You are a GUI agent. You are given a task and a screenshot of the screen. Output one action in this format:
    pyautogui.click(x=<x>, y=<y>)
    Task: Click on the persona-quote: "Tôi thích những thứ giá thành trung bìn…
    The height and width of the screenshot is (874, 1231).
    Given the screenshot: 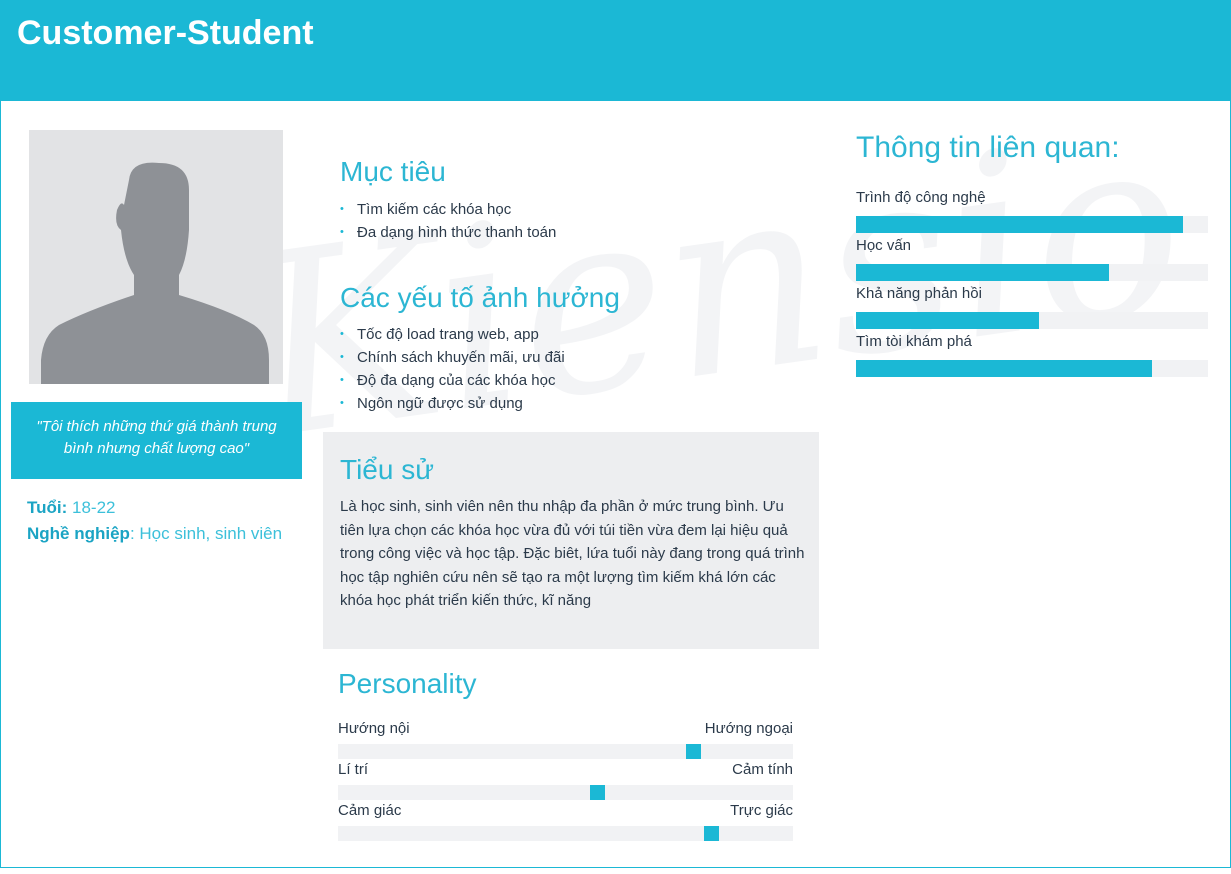 What is the action you would take?
    pyautogui.click(x=156, y=440)
    